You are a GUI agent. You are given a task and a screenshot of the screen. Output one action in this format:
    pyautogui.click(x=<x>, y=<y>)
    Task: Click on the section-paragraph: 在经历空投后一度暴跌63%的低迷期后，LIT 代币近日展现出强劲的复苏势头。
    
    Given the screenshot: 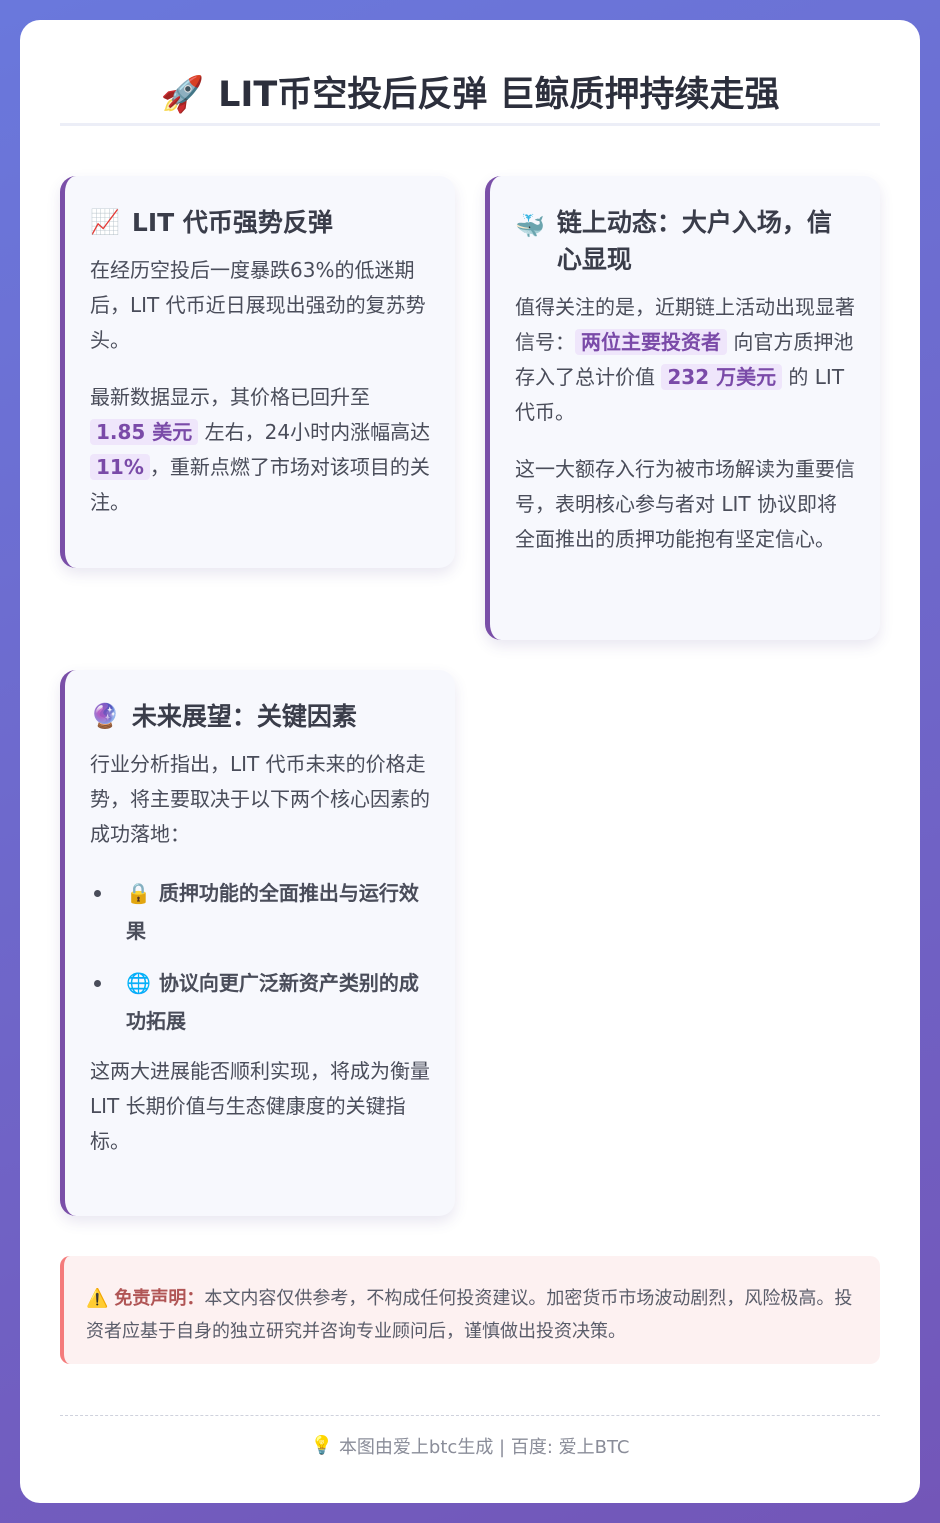 What is the action you would take?
    pyautogui.click(x=258, y=305)
    